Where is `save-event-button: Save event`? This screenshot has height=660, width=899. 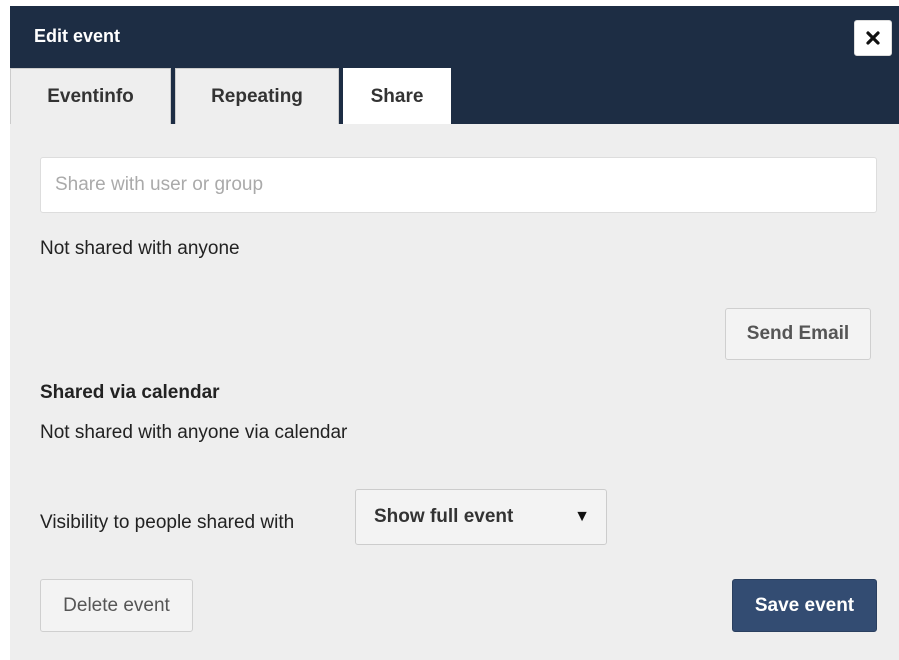
save-event-button: Save event is located at coordinates (804, 605).